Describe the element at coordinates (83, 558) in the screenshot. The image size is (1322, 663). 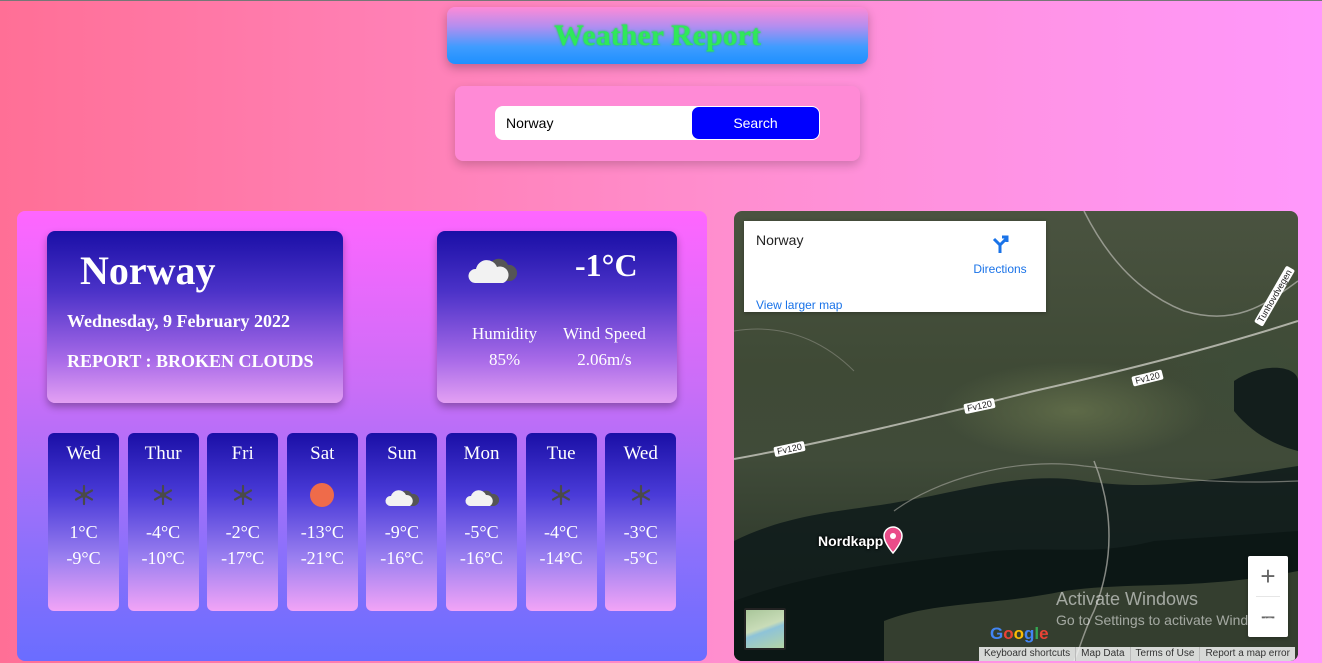
I see `forecast-low: -9°C` at that location.